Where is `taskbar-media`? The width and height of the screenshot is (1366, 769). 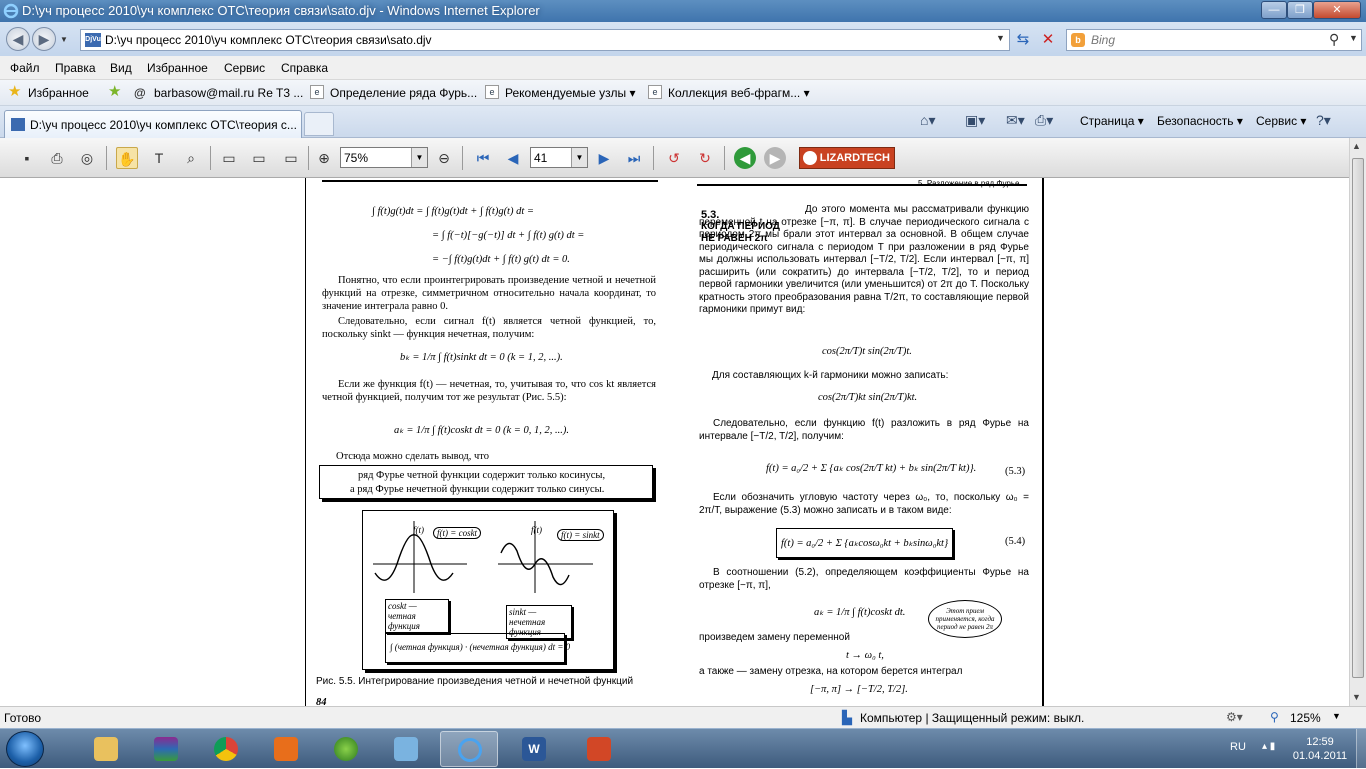
taskbar-media is located at coordinates (286, 749).